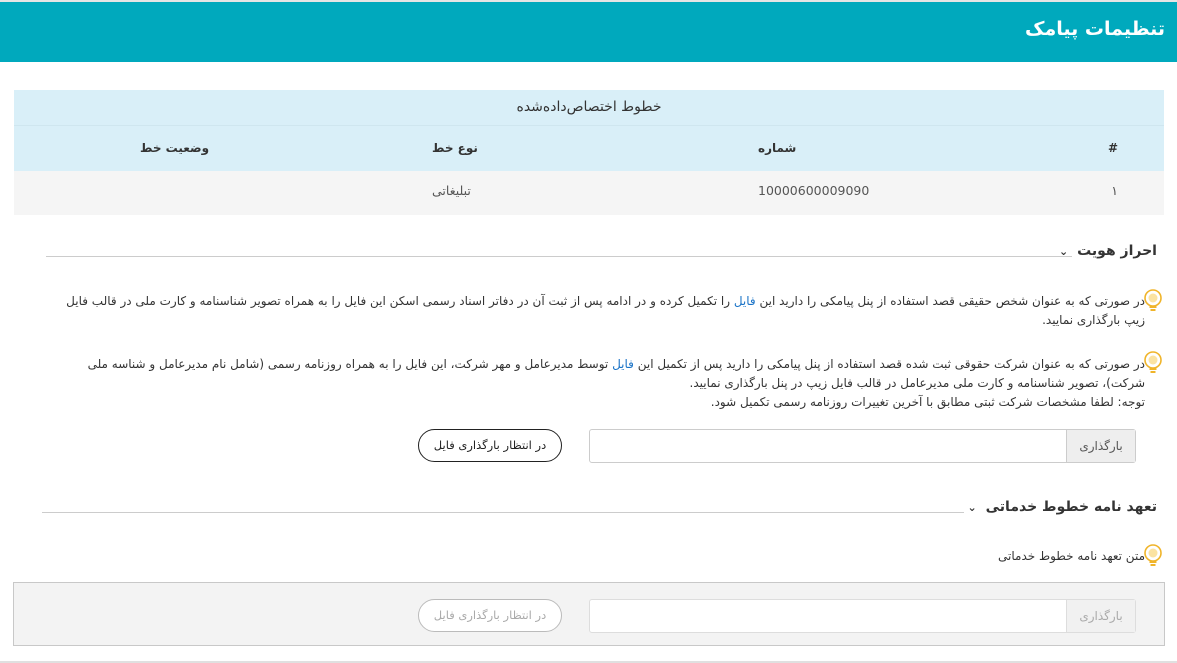  I want to click on company-file-link: فایل, so click(623, 364).